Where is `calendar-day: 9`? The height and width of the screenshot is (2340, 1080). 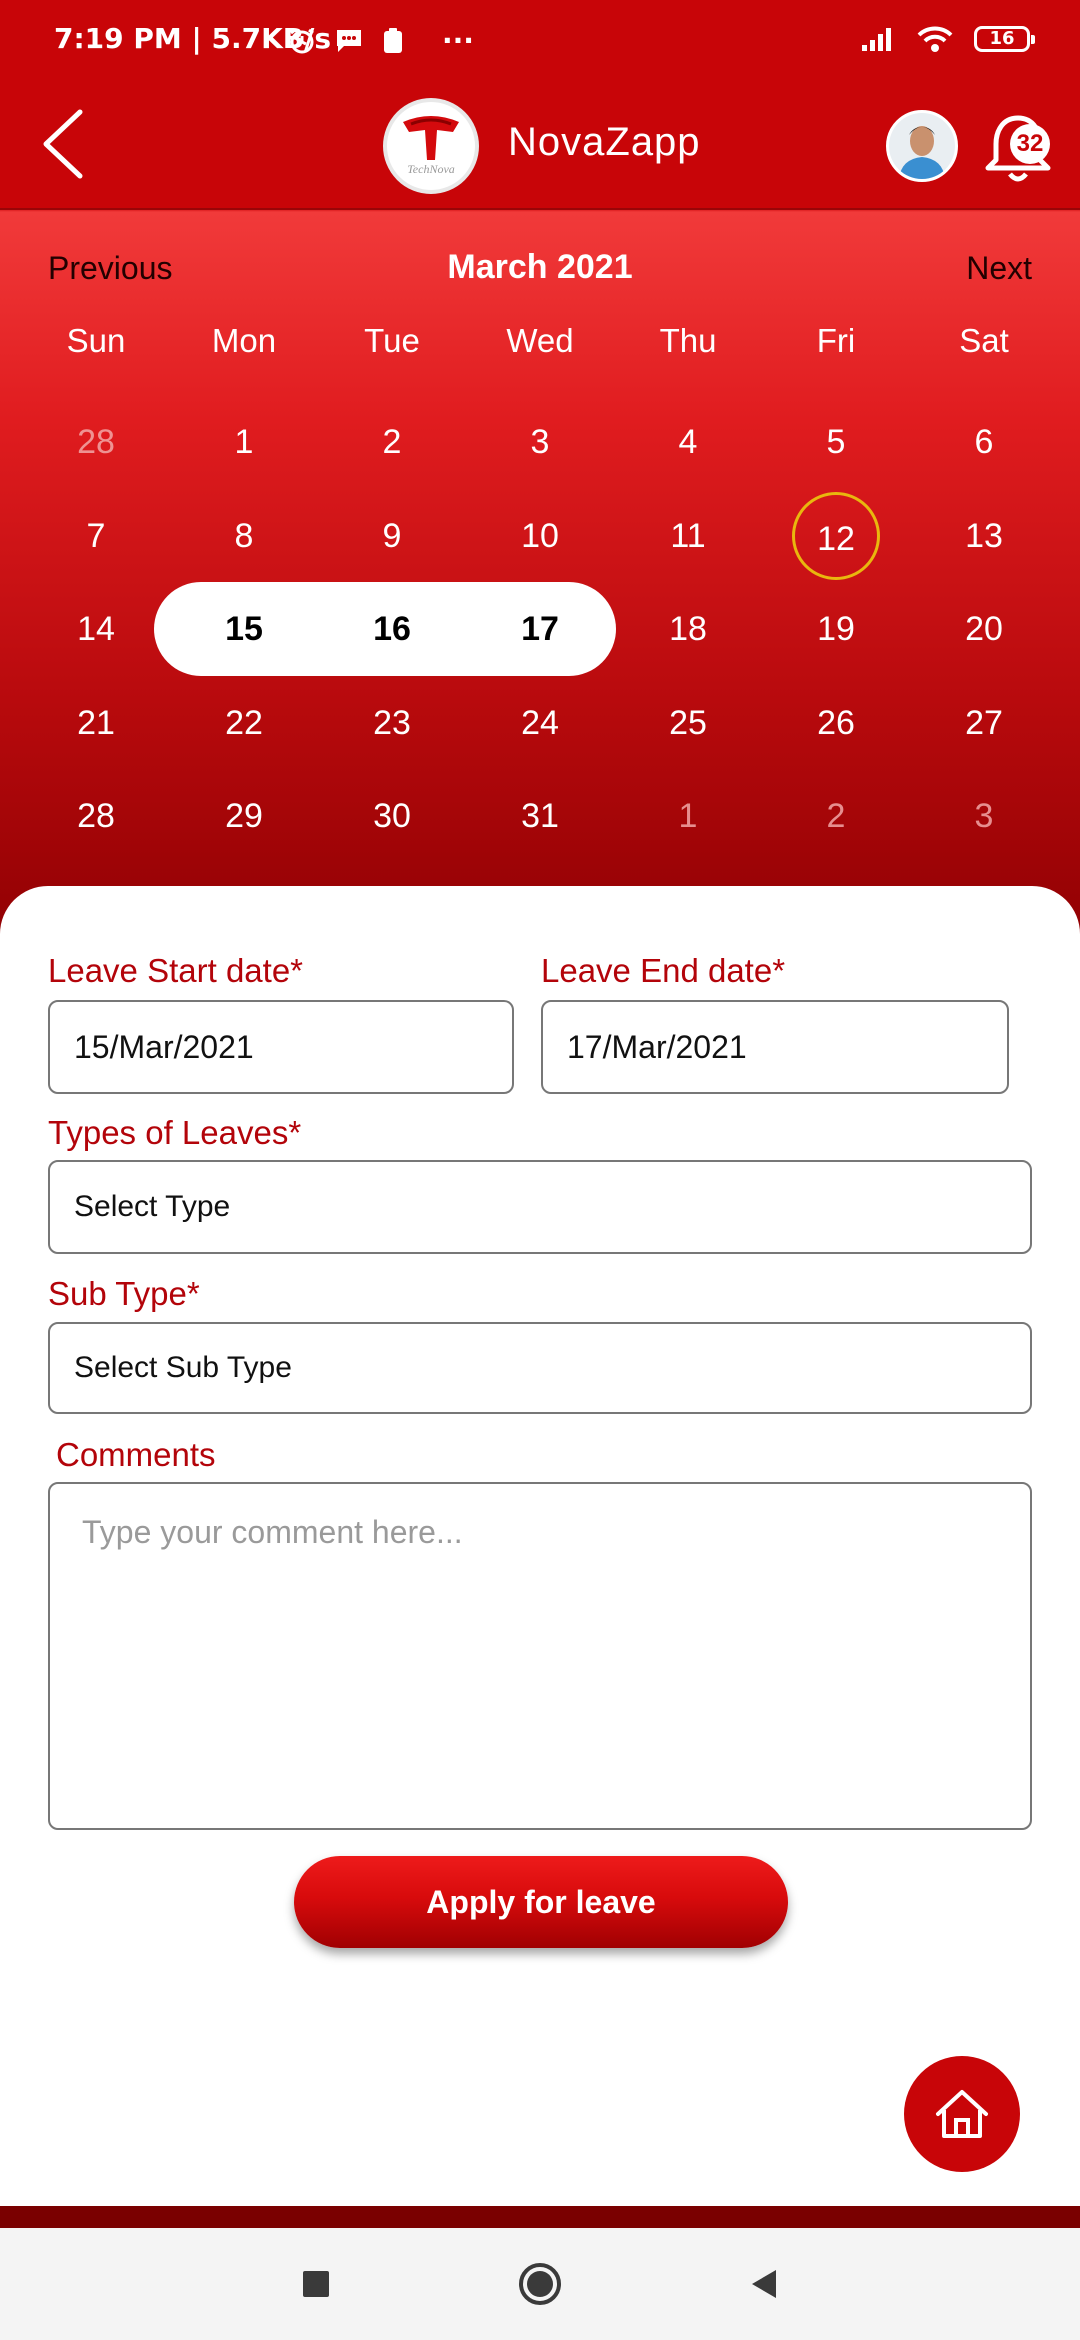 calendar-day: 9 is located at coordinates (392, 537).